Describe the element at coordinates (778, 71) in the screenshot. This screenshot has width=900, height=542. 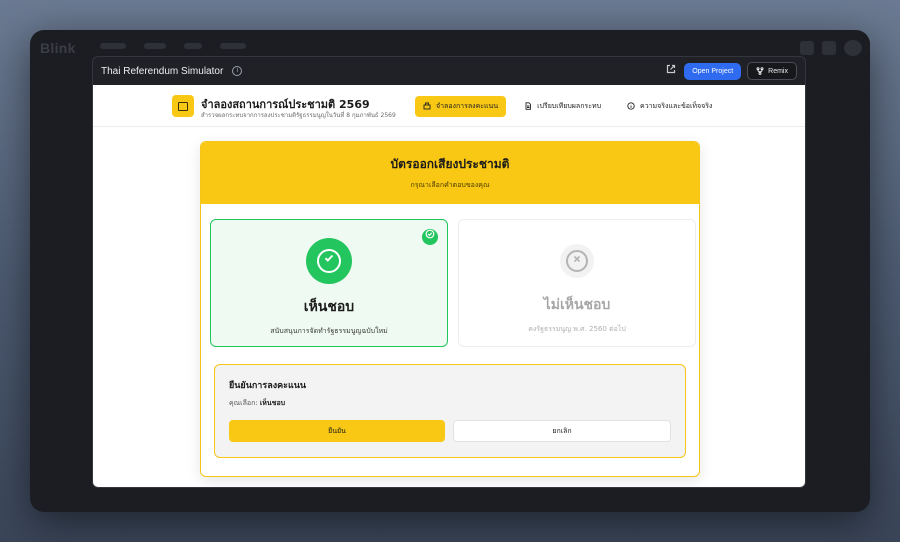
I see `remix-button-label: Remix` at that location.